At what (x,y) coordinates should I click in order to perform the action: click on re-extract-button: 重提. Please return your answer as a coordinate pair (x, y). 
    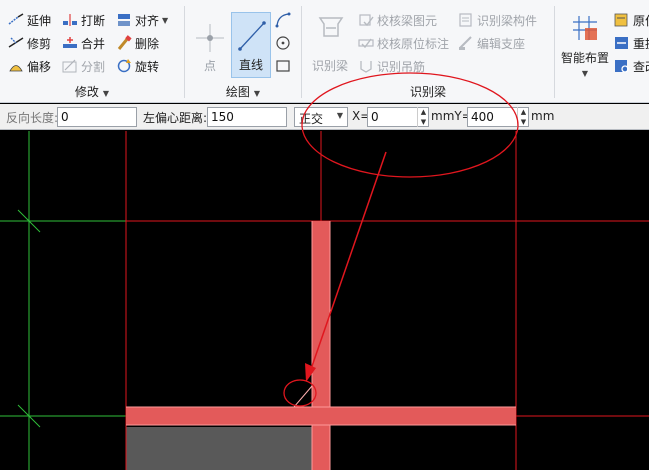
    Looking at the image, I should click on (631, 43).